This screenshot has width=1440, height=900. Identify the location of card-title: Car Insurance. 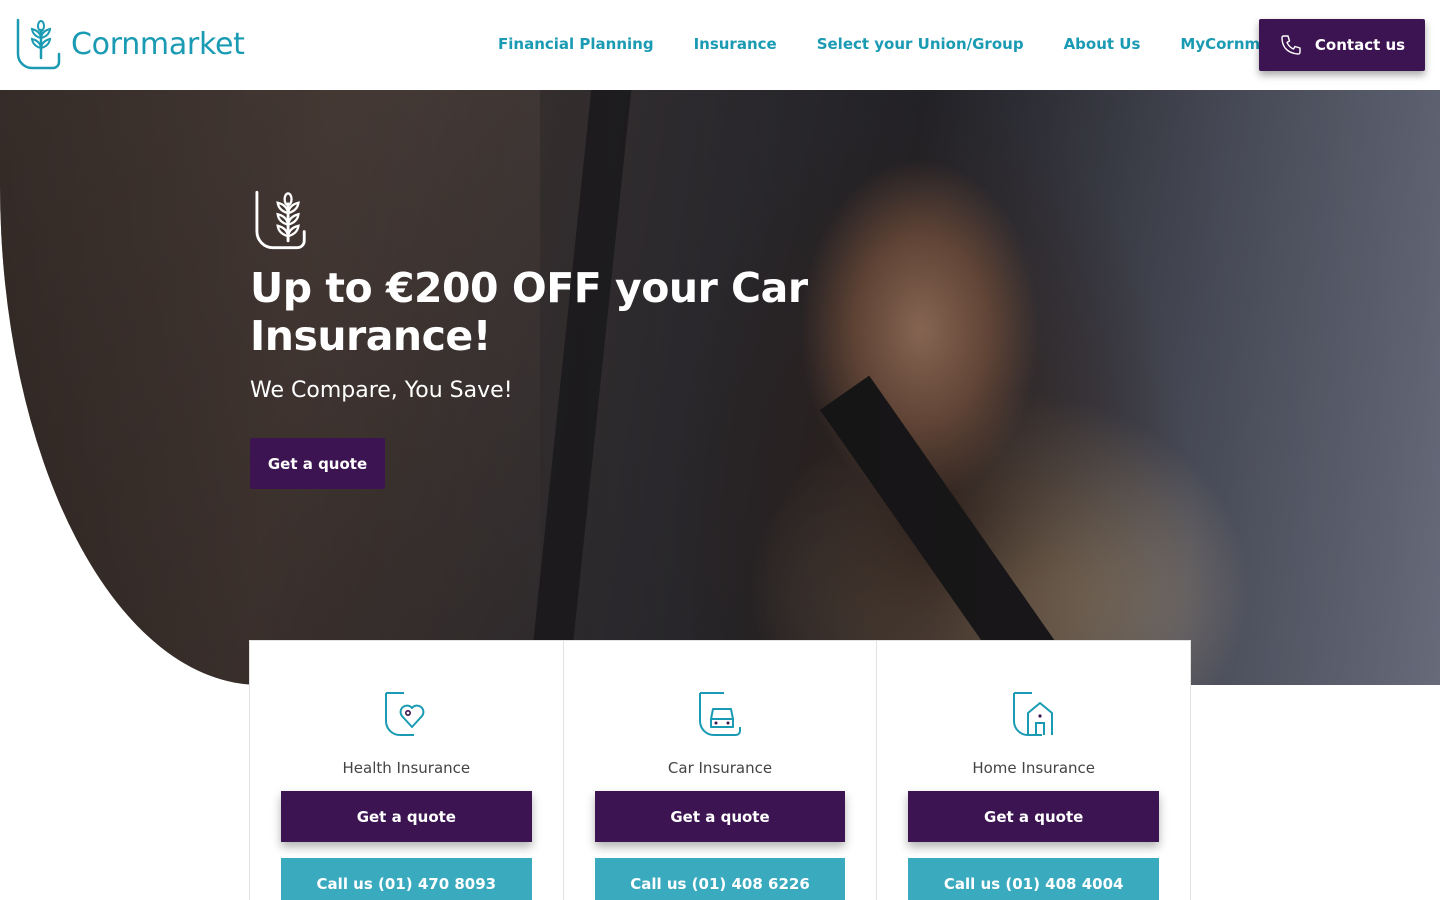
(720, 768).